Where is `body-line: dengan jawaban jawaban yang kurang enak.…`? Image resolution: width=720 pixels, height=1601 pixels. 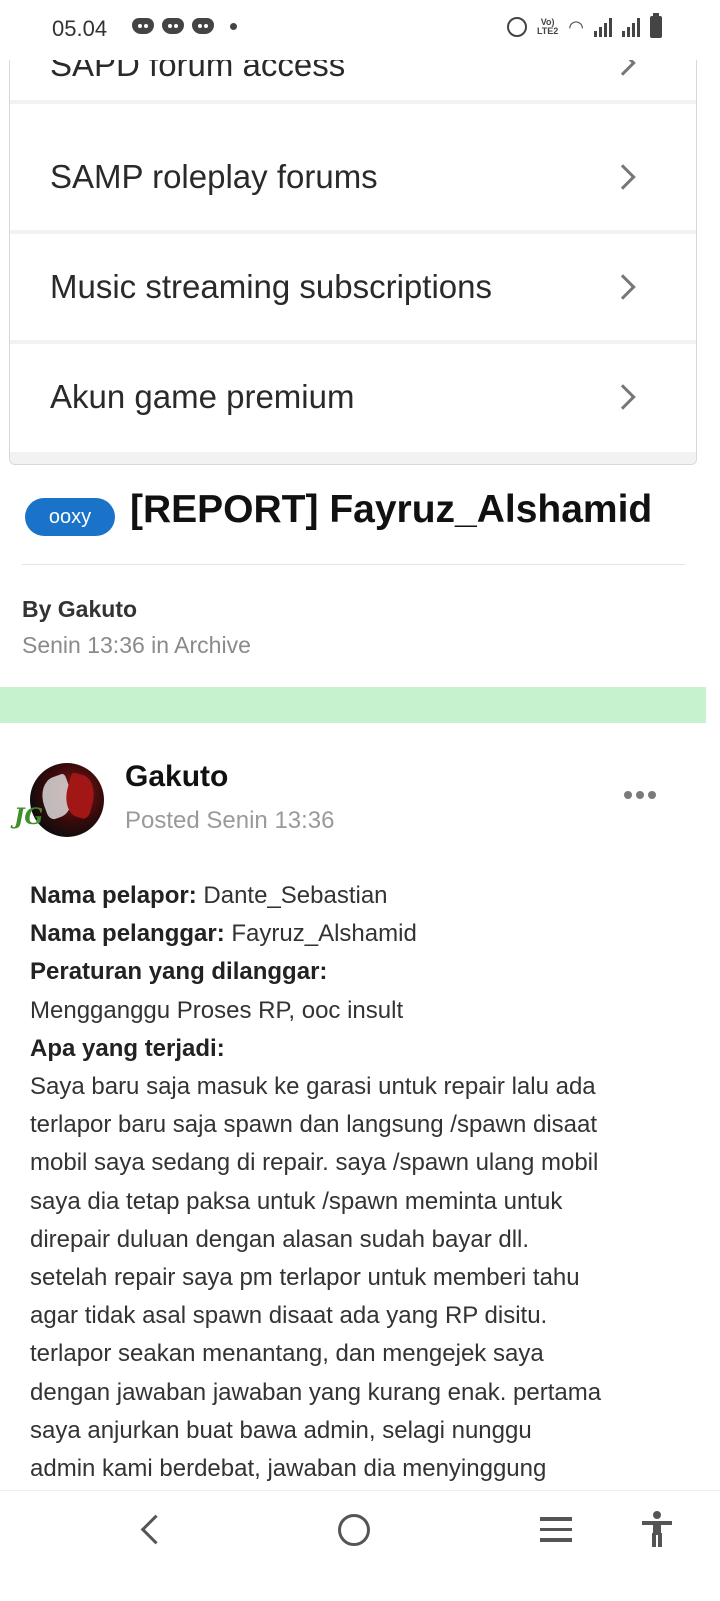
body-line: dengan jawaban jawaban yang kurang enak.… is located at coordinates (316, 1392).